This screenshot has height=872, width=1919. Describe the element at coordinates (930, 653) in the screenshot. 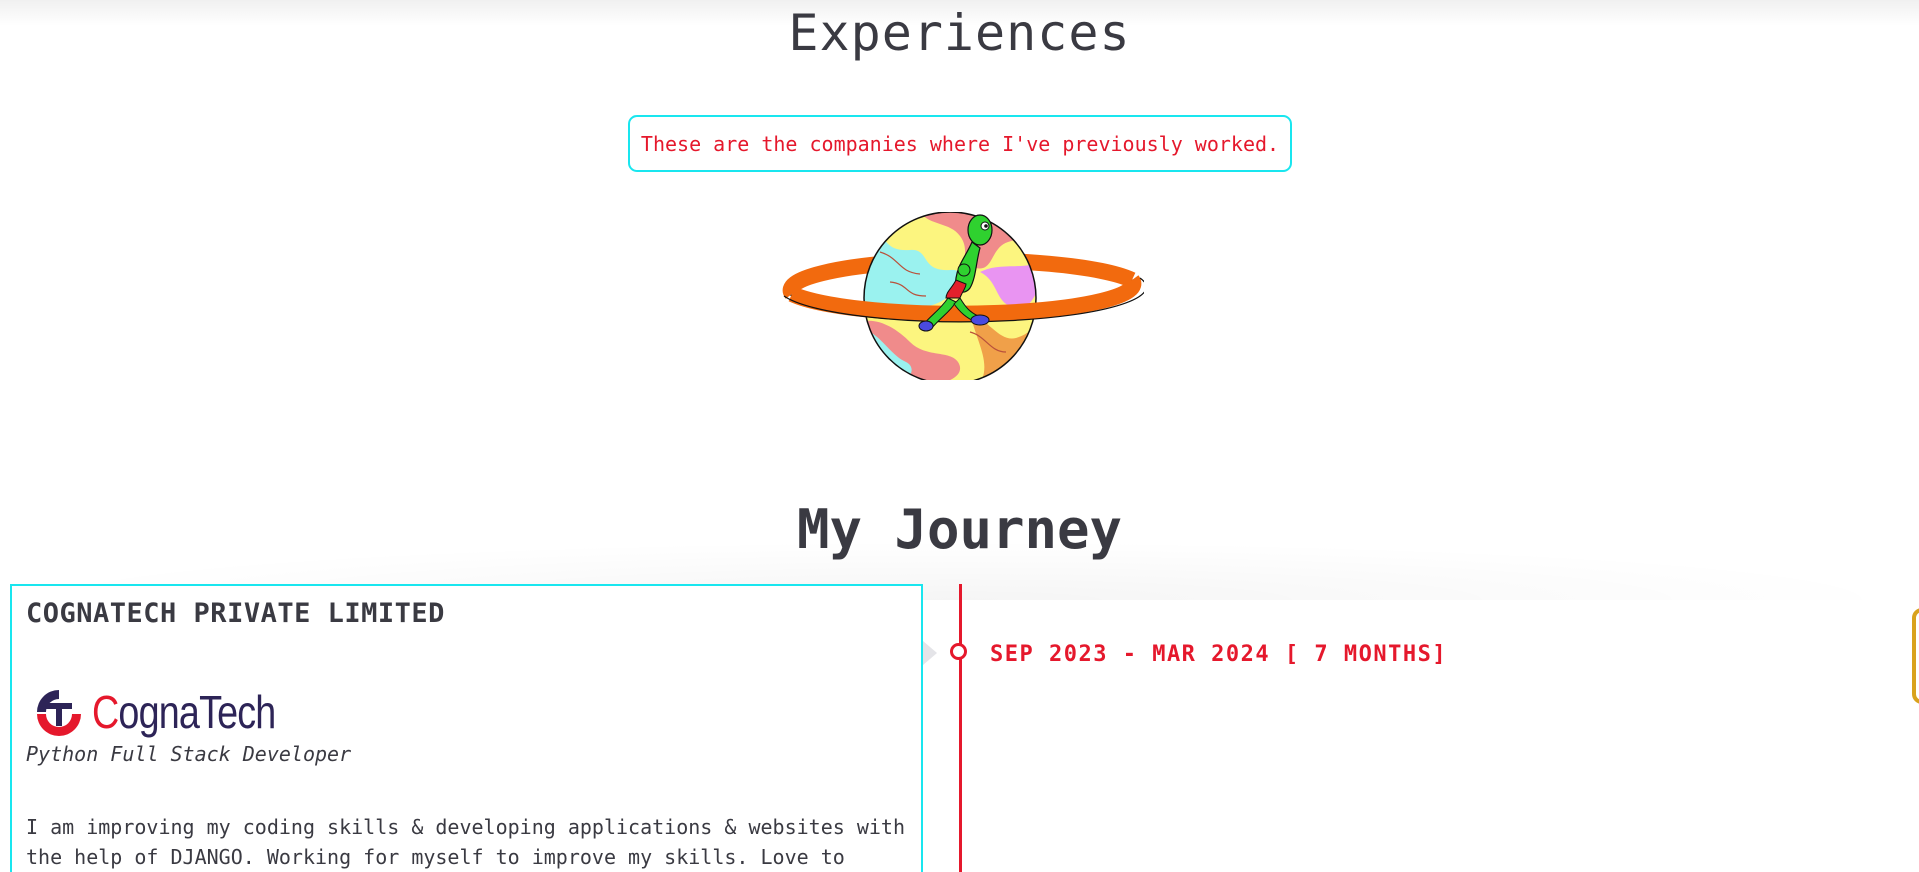

I see `card-pointer-arrow` at that location.